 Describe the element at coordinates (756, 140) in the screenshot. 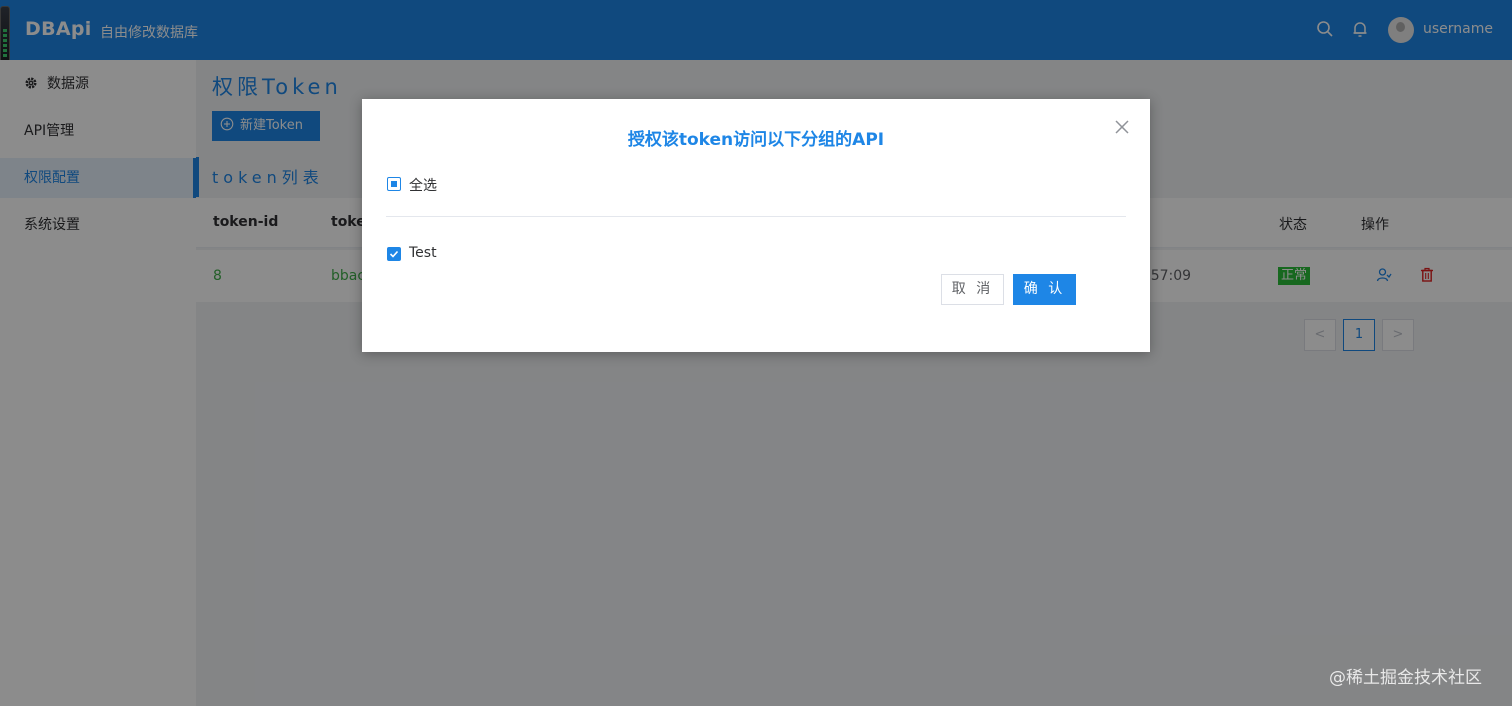

I see `dialog-title: 授权该token访问以下分组的API` at that location.